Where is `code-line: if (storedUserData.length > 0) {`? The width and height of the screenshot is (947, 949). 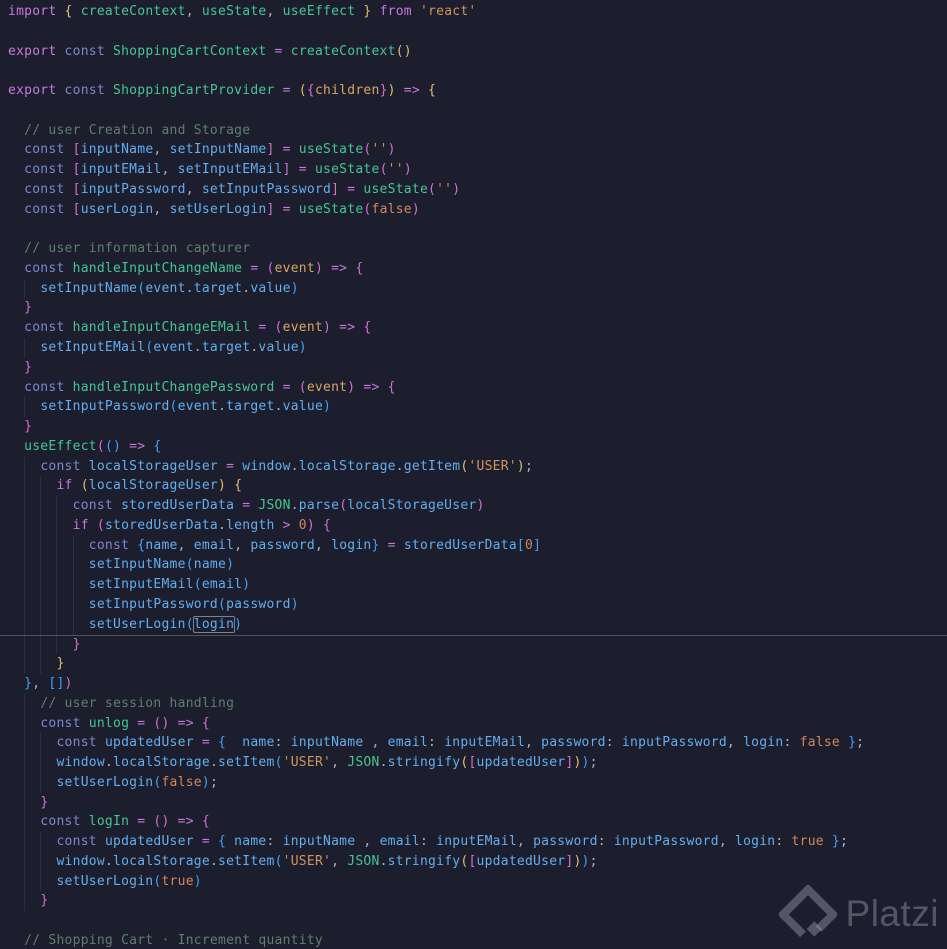
code-line: if (storedUserData.length > 0) { is located at coordinates (473, 526).